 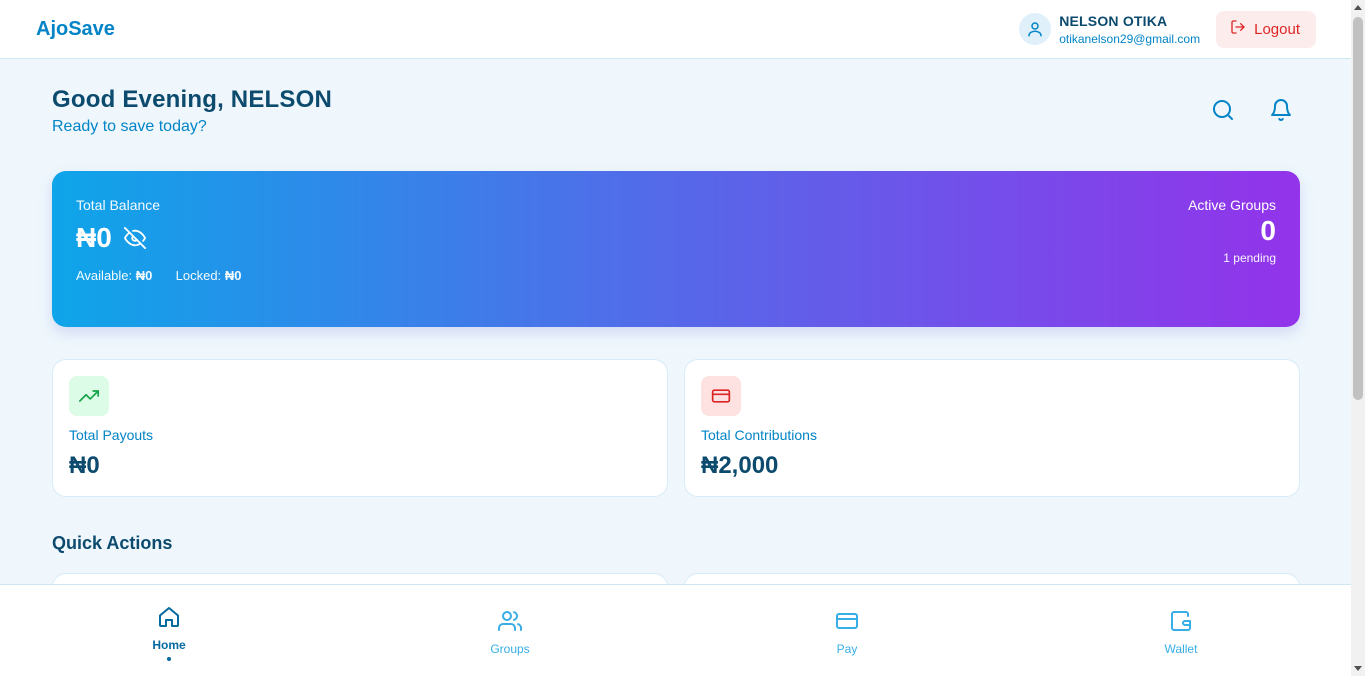 I want to click on scrollbar, so click(x=1358, y=338).